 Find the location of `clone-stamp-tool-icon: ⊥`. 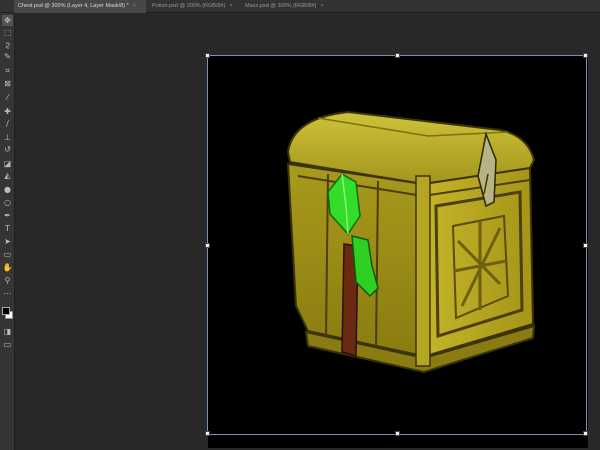

clone-stamp-tool-icon: ⊥ is located at coordinates (7, 137).